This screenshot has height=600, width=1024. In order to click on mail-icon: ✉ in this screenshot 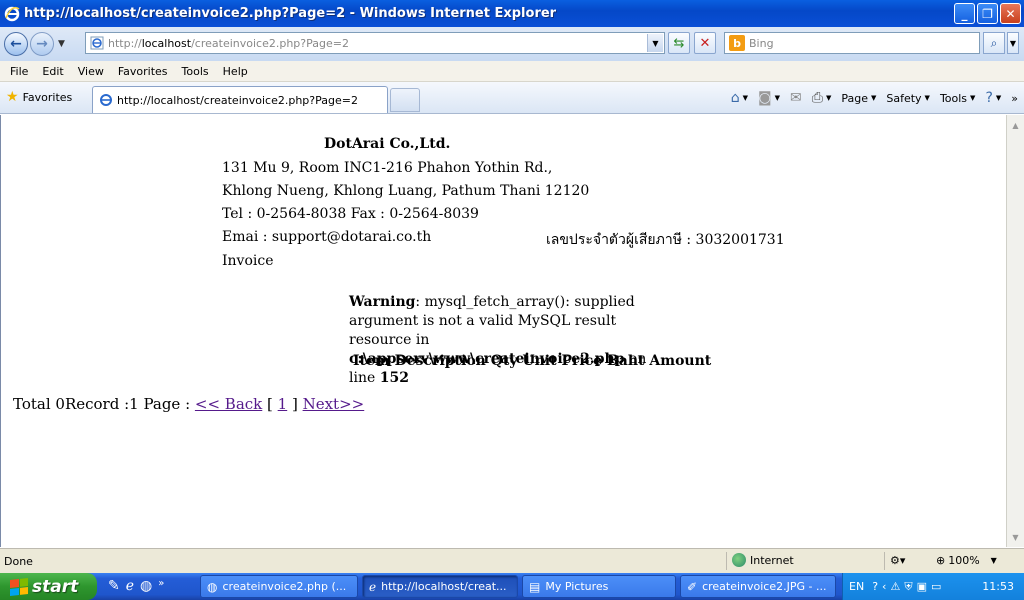, I will do `click(796, 98)`.